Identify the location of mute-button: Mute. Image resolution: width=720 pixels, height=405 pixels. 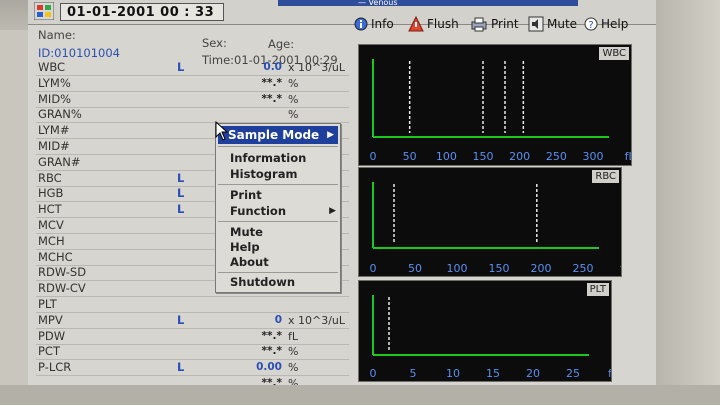
(552, 24).